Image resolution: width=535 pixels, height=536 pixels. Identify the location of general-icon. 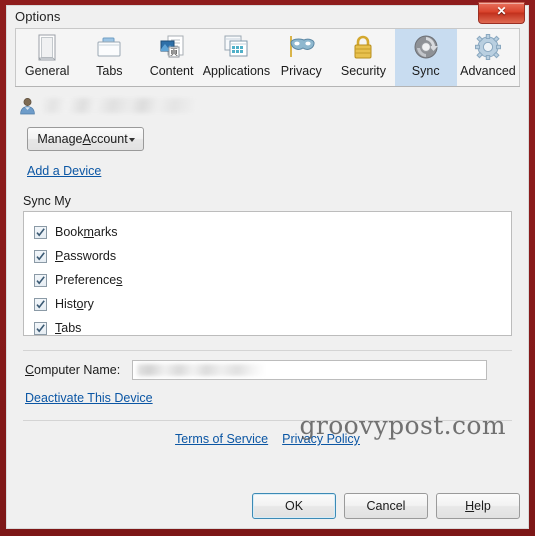
(47, 48).